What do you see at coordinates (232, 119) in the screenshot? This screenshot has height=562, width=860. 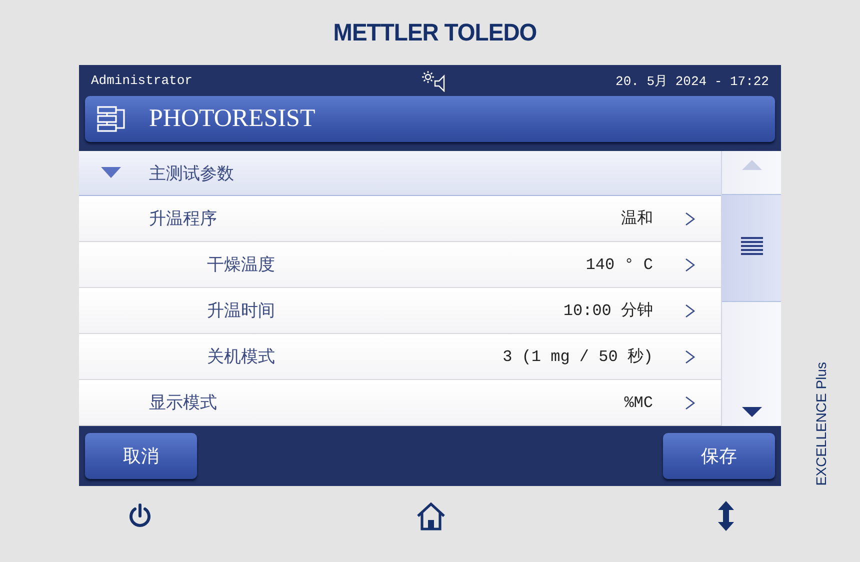 I see `method-title: PHOTORESIST` at bounding box center [232, 119].